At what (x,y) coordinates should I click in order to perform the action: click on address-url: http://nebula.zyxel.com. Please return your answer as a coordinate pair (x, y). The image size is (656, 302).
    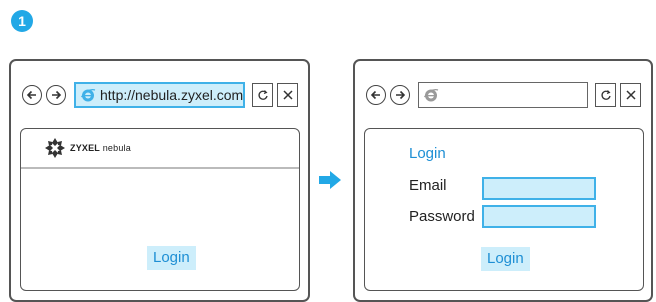
    Looking at the image, I should click on (172, 95).